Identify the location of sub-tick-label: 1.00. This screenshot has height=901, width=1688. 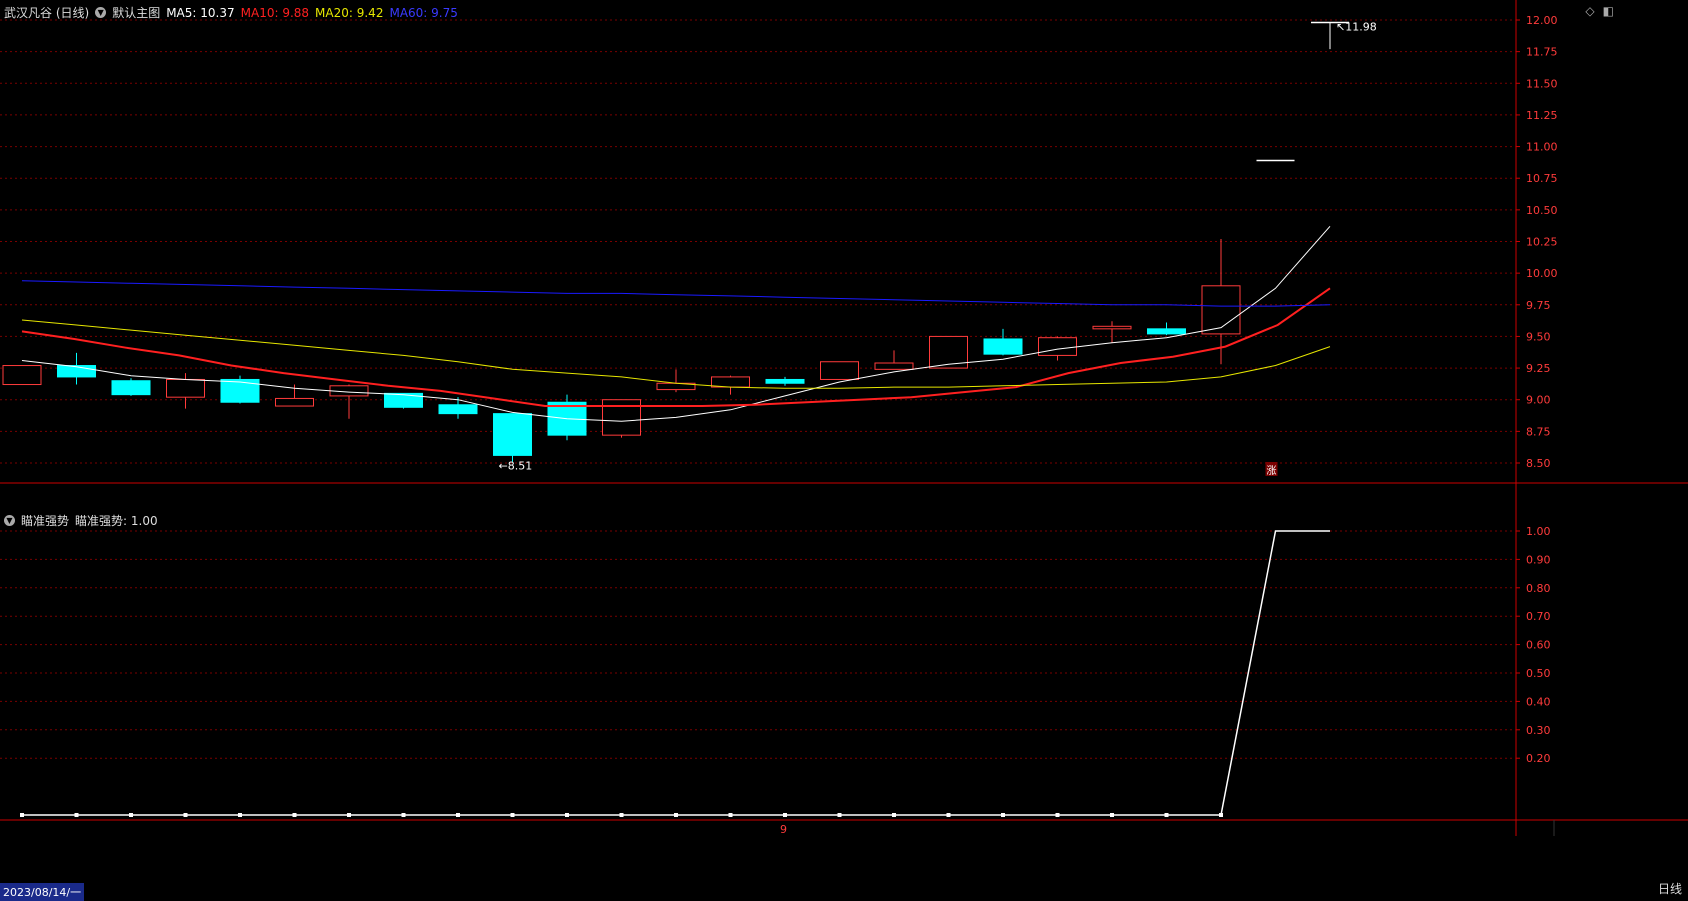
(1538, 531).